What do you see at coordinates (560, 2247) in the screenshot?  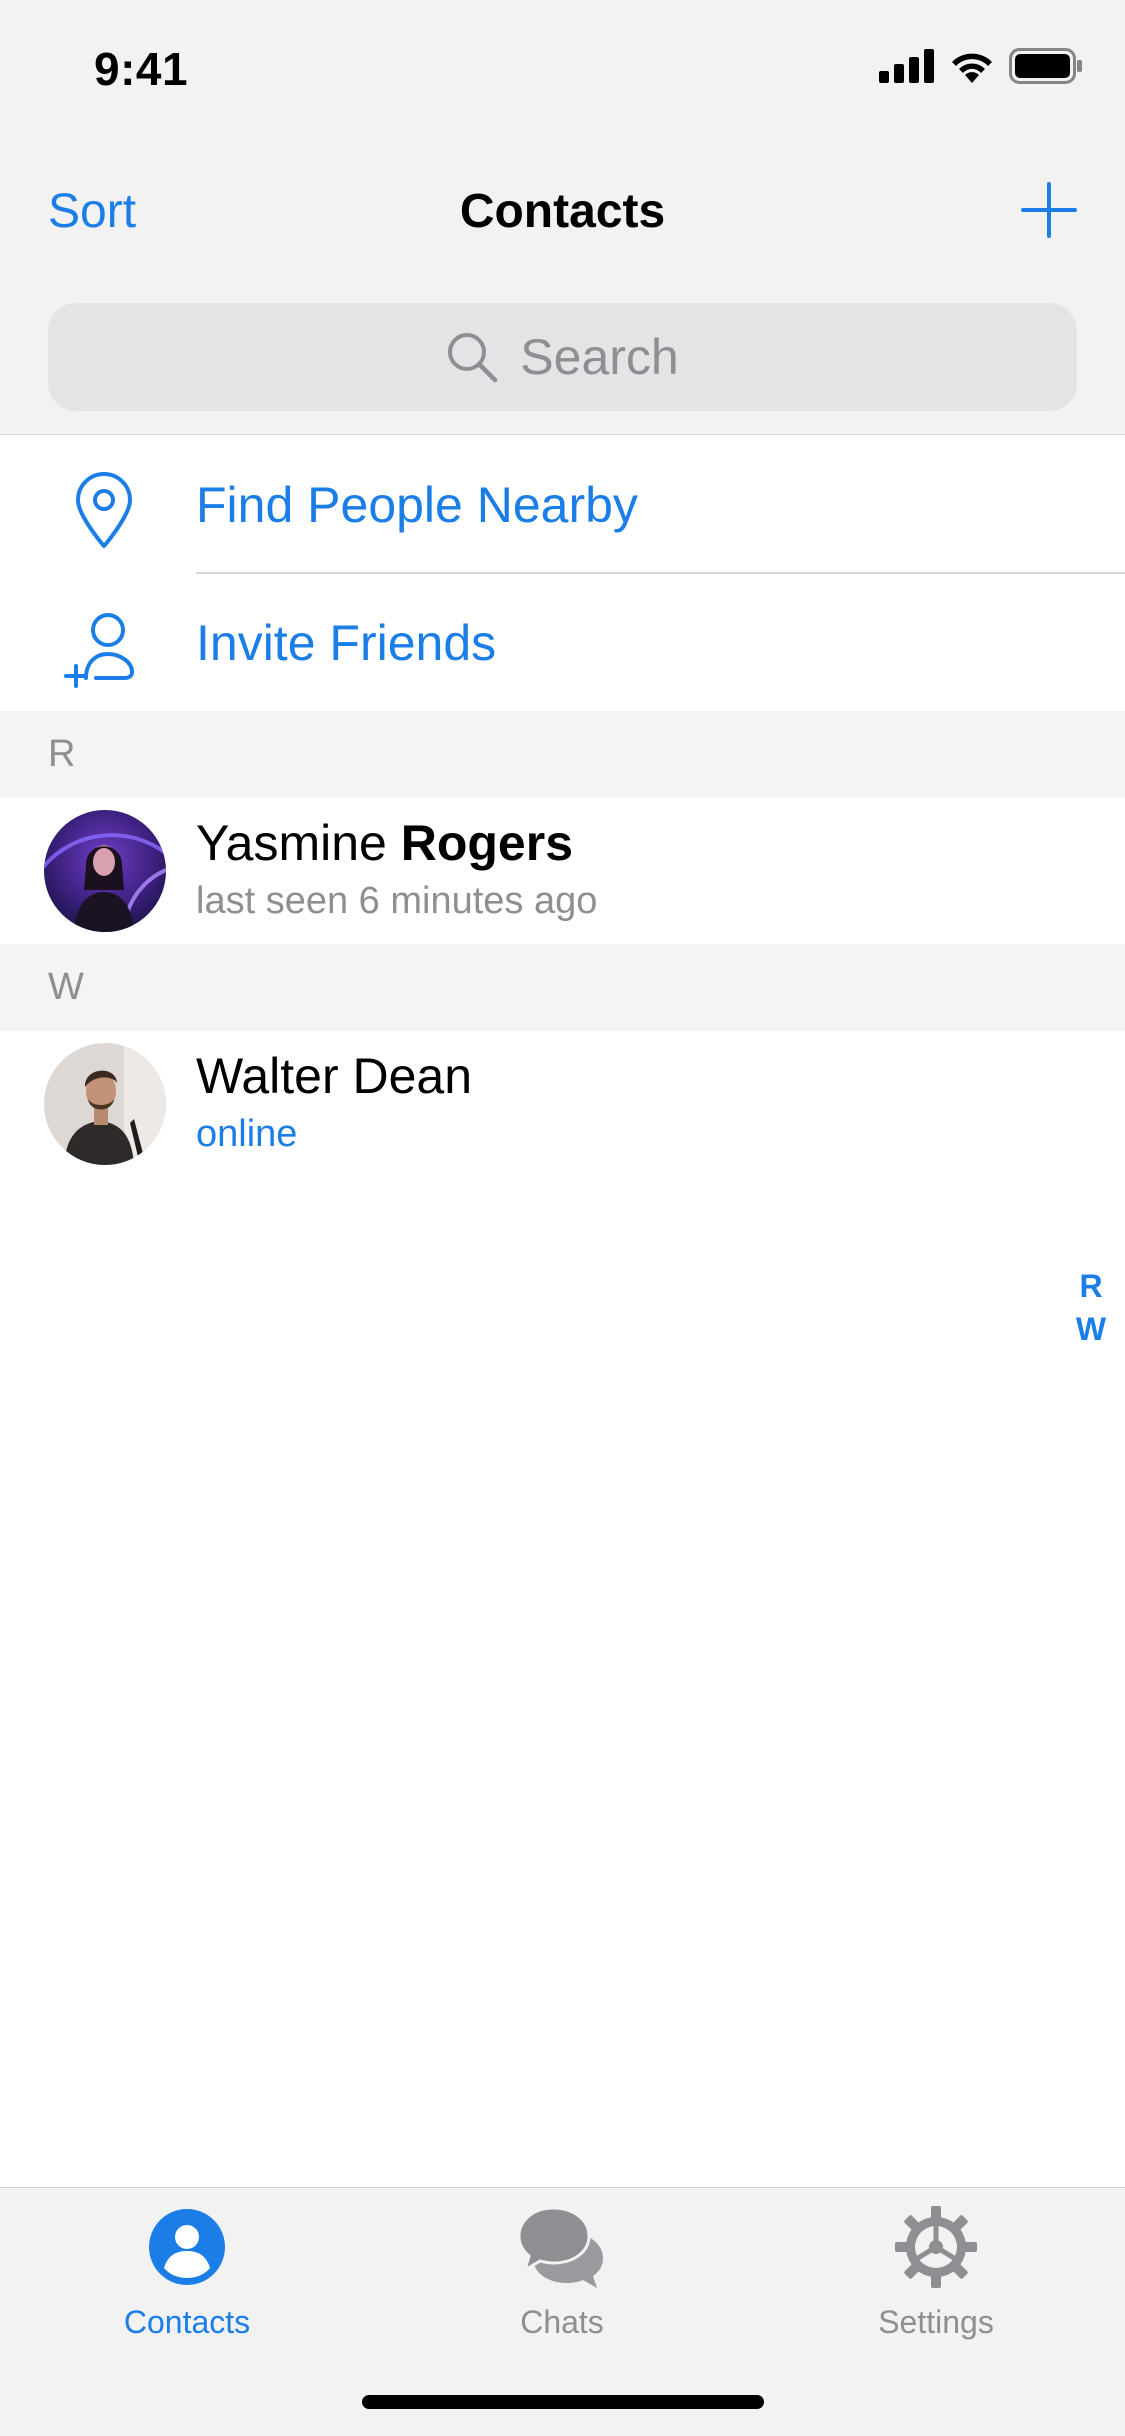 I see `chat-bubbles-icon` at bounding box center [560, 2247].